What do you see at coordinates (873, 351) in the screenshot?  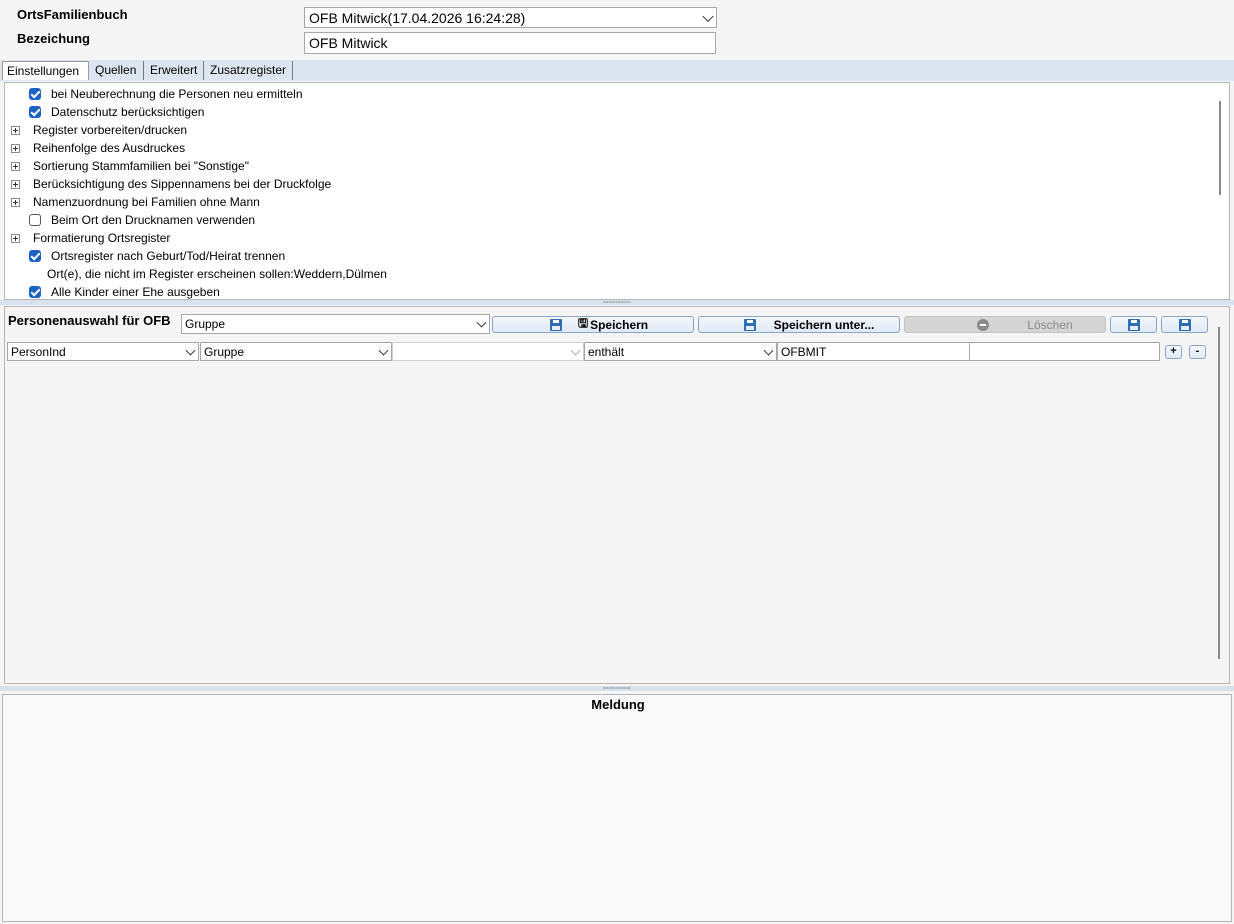 I see `filter-value-input: OFBMIT` at bounding box center [873, 351].